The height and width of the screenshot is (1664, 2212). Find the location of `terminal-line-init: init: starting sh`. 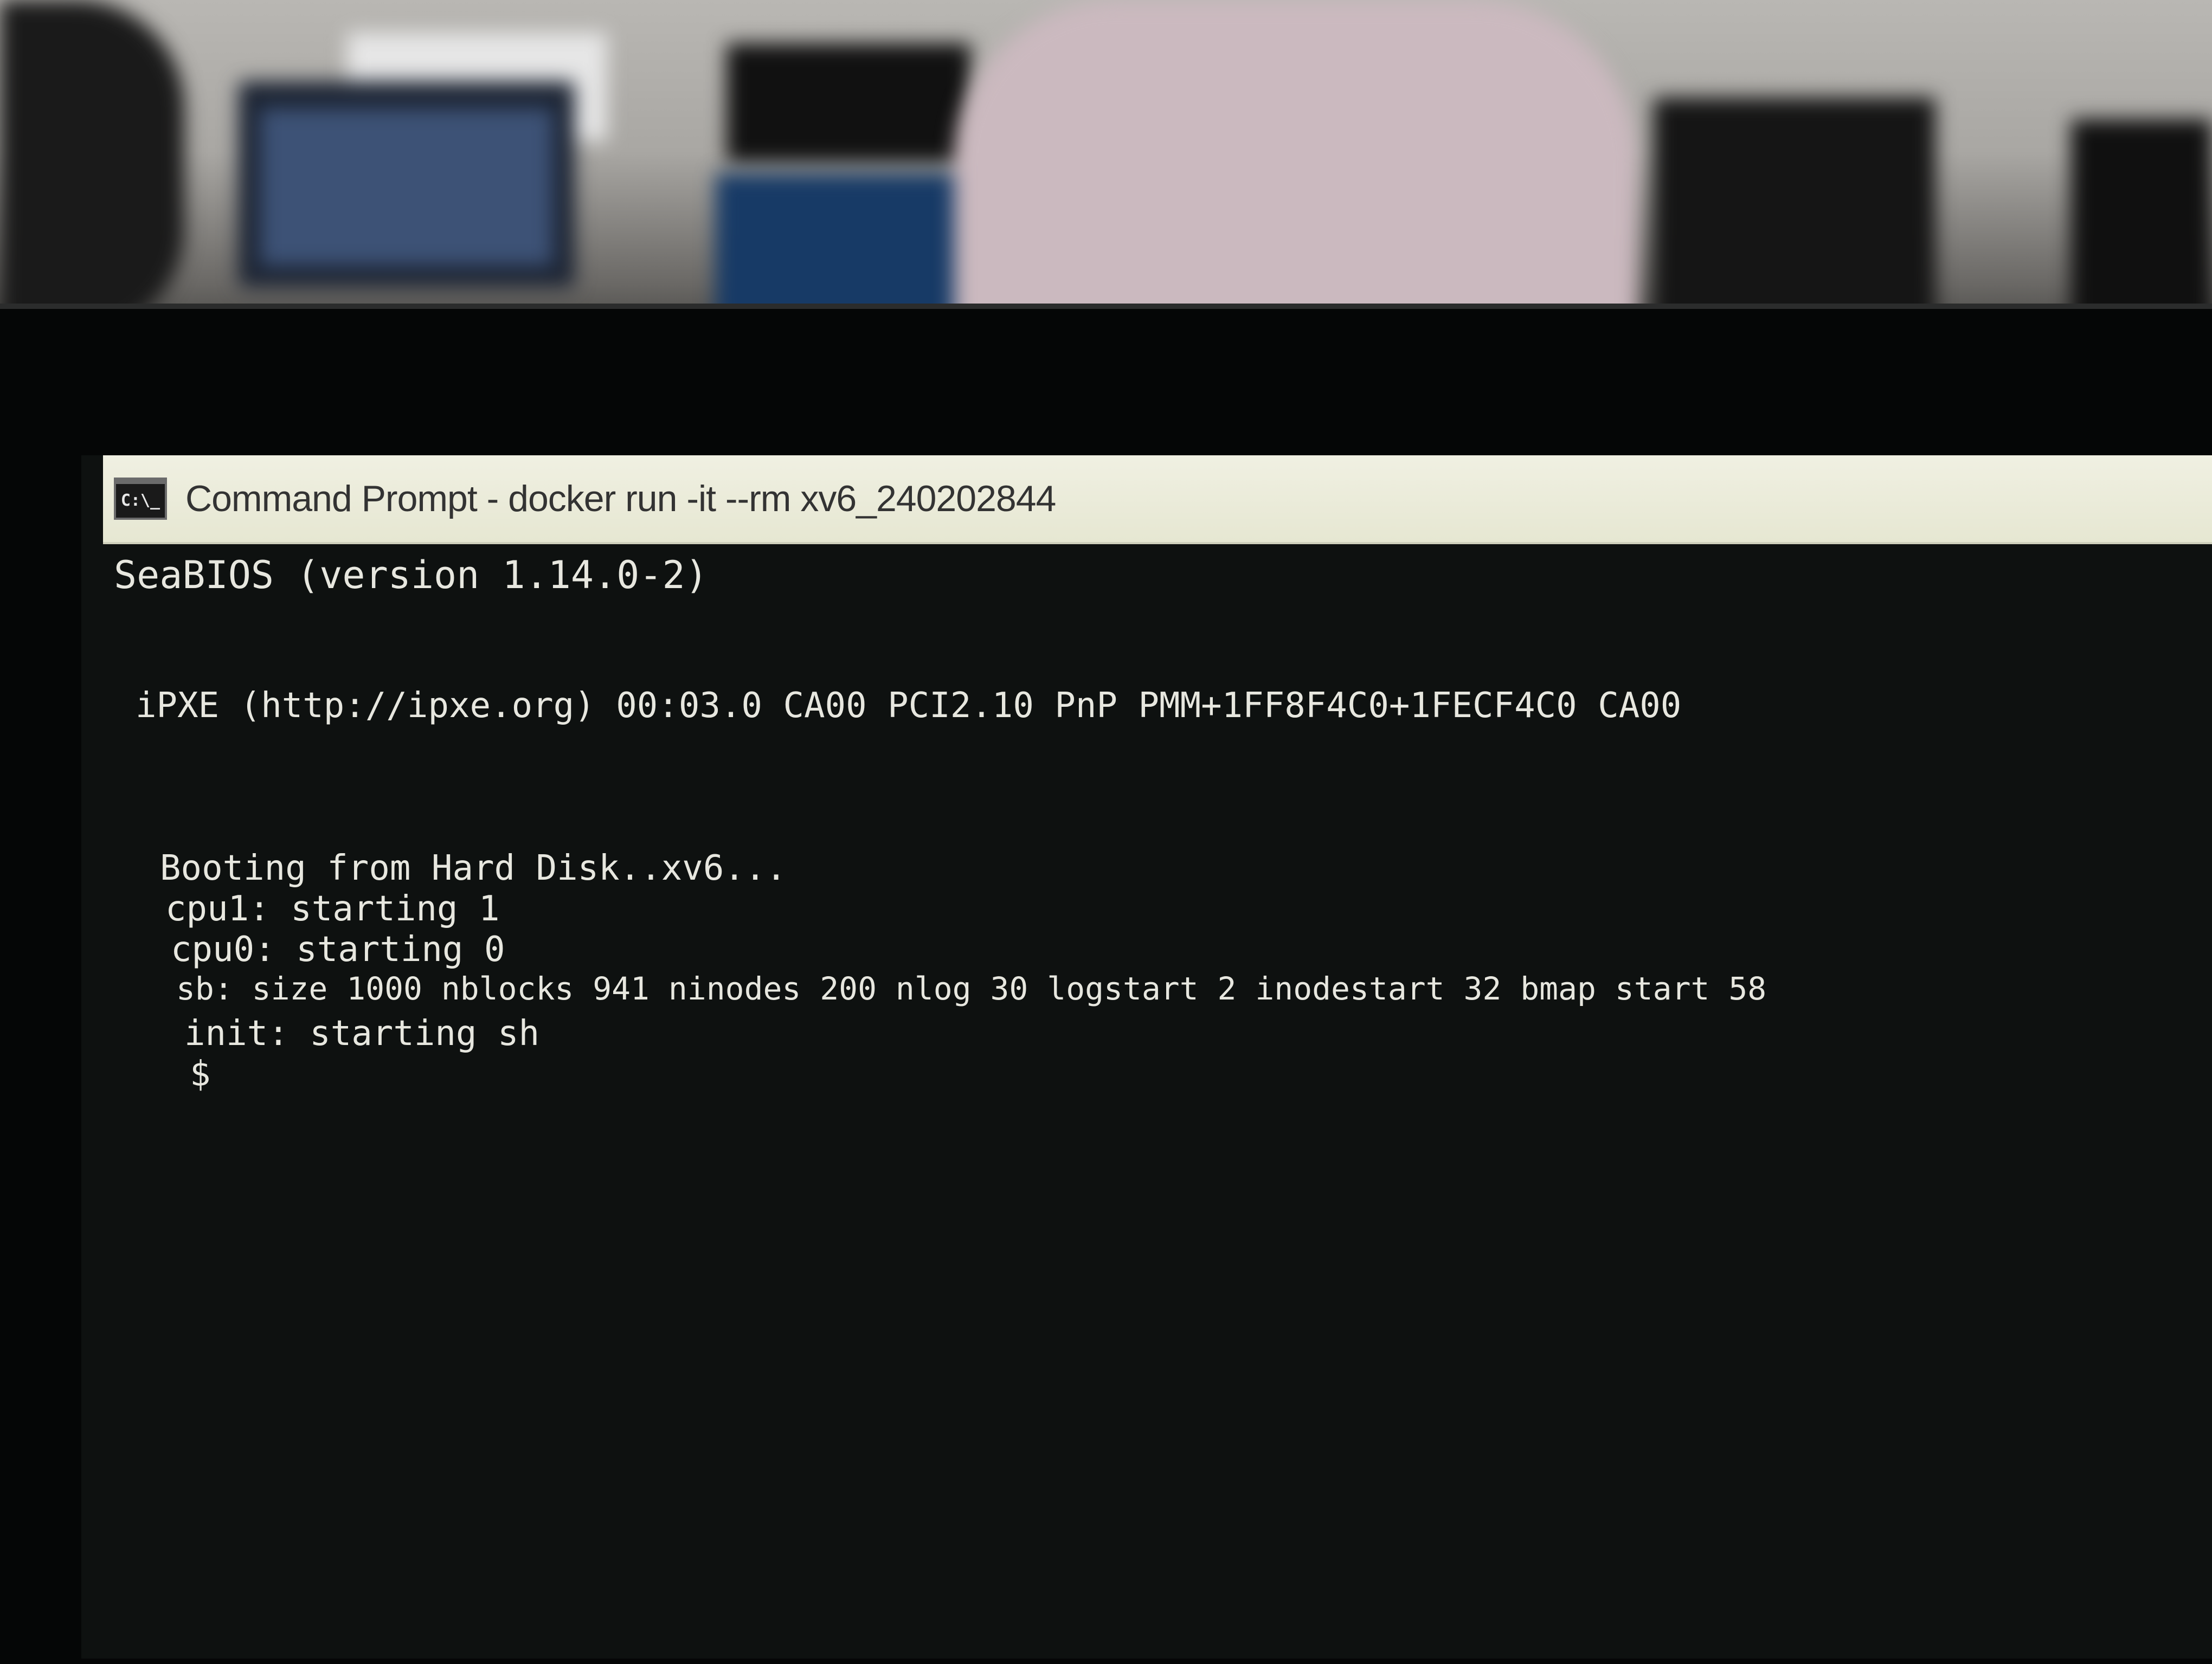

terminal-line-init: init: starting sh is located at coordinates (362, 1034).